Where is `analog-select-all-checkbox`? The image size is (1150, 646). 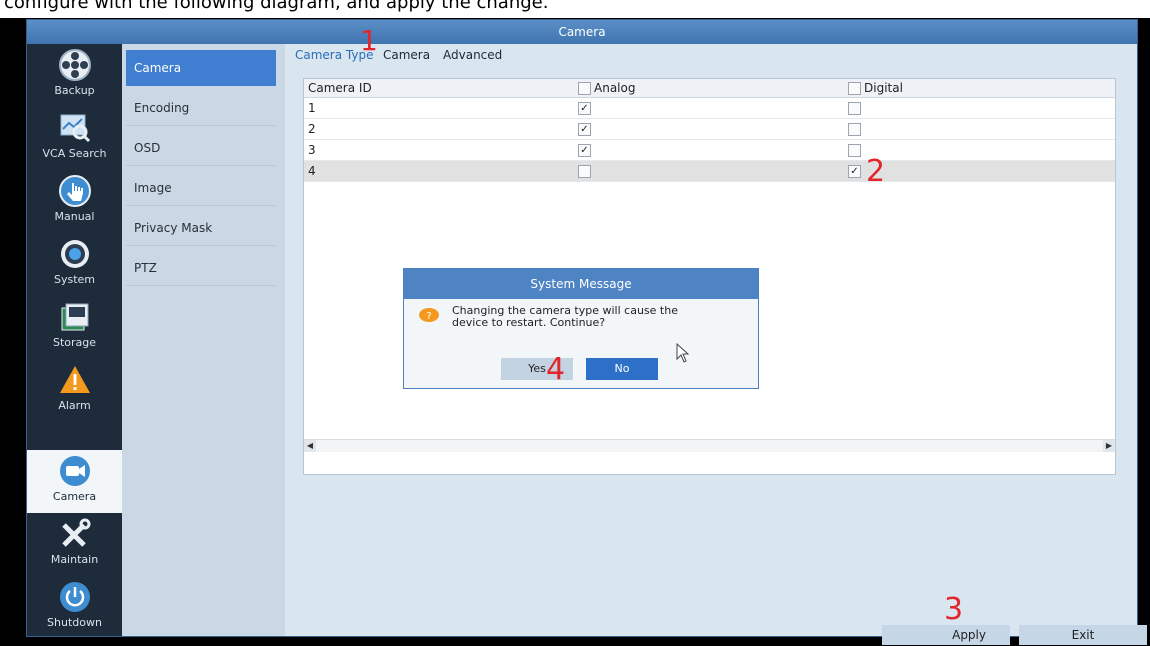
analog-select-all-checkbox is located at coordinates (584, 88).